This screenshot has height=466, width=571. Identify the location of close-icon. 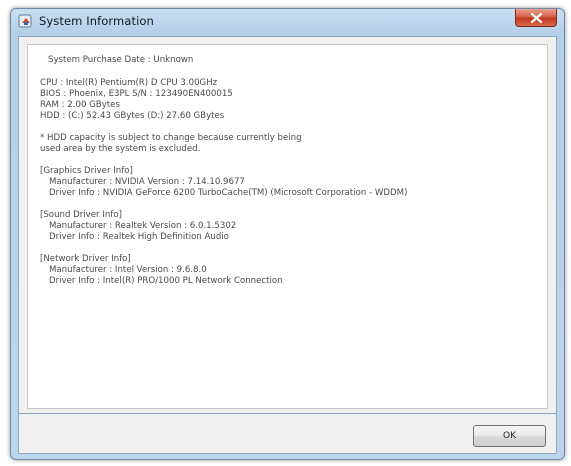
(536, 18).